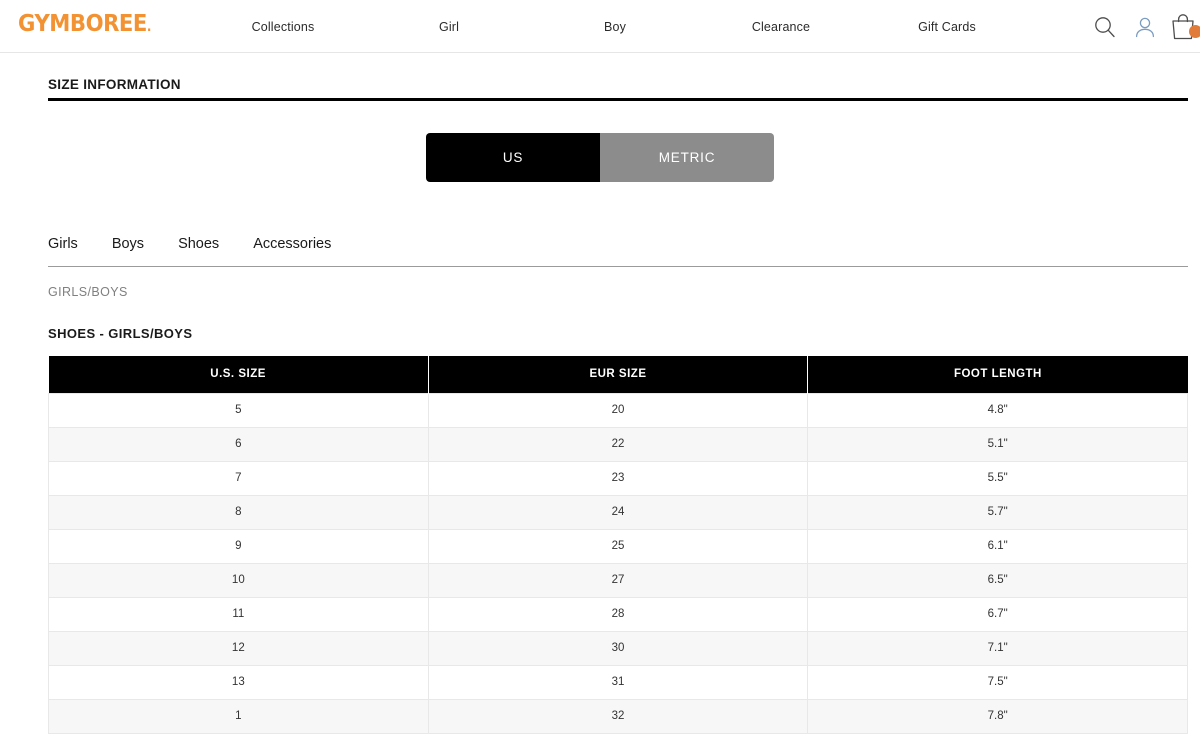 This screenshot has width=1200, height=748. I want to click on account-icon, so click(1145, 27).